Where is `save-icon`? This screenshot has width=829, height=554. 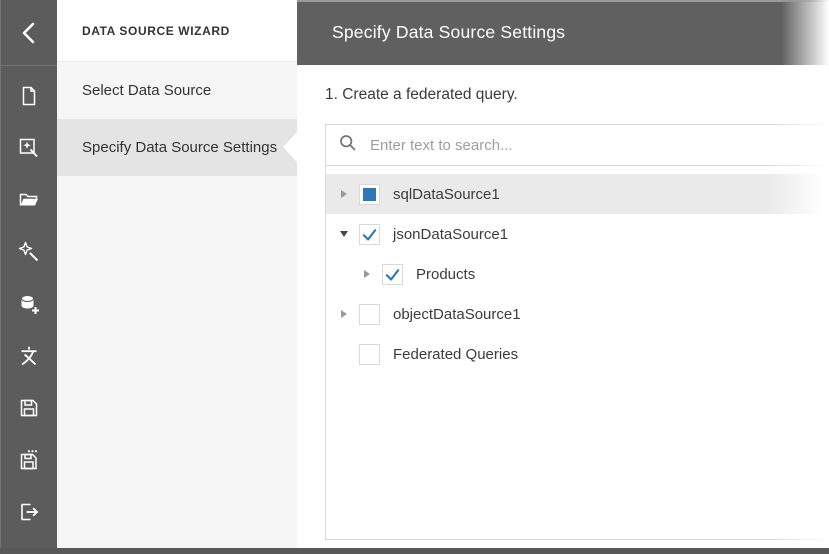
save-icon is located at coordinates (29, 408).